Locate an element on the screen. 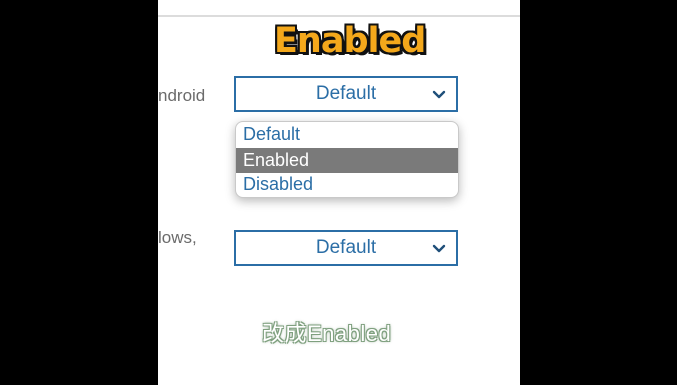  option-default: Default is located at coordinates (347, 134).